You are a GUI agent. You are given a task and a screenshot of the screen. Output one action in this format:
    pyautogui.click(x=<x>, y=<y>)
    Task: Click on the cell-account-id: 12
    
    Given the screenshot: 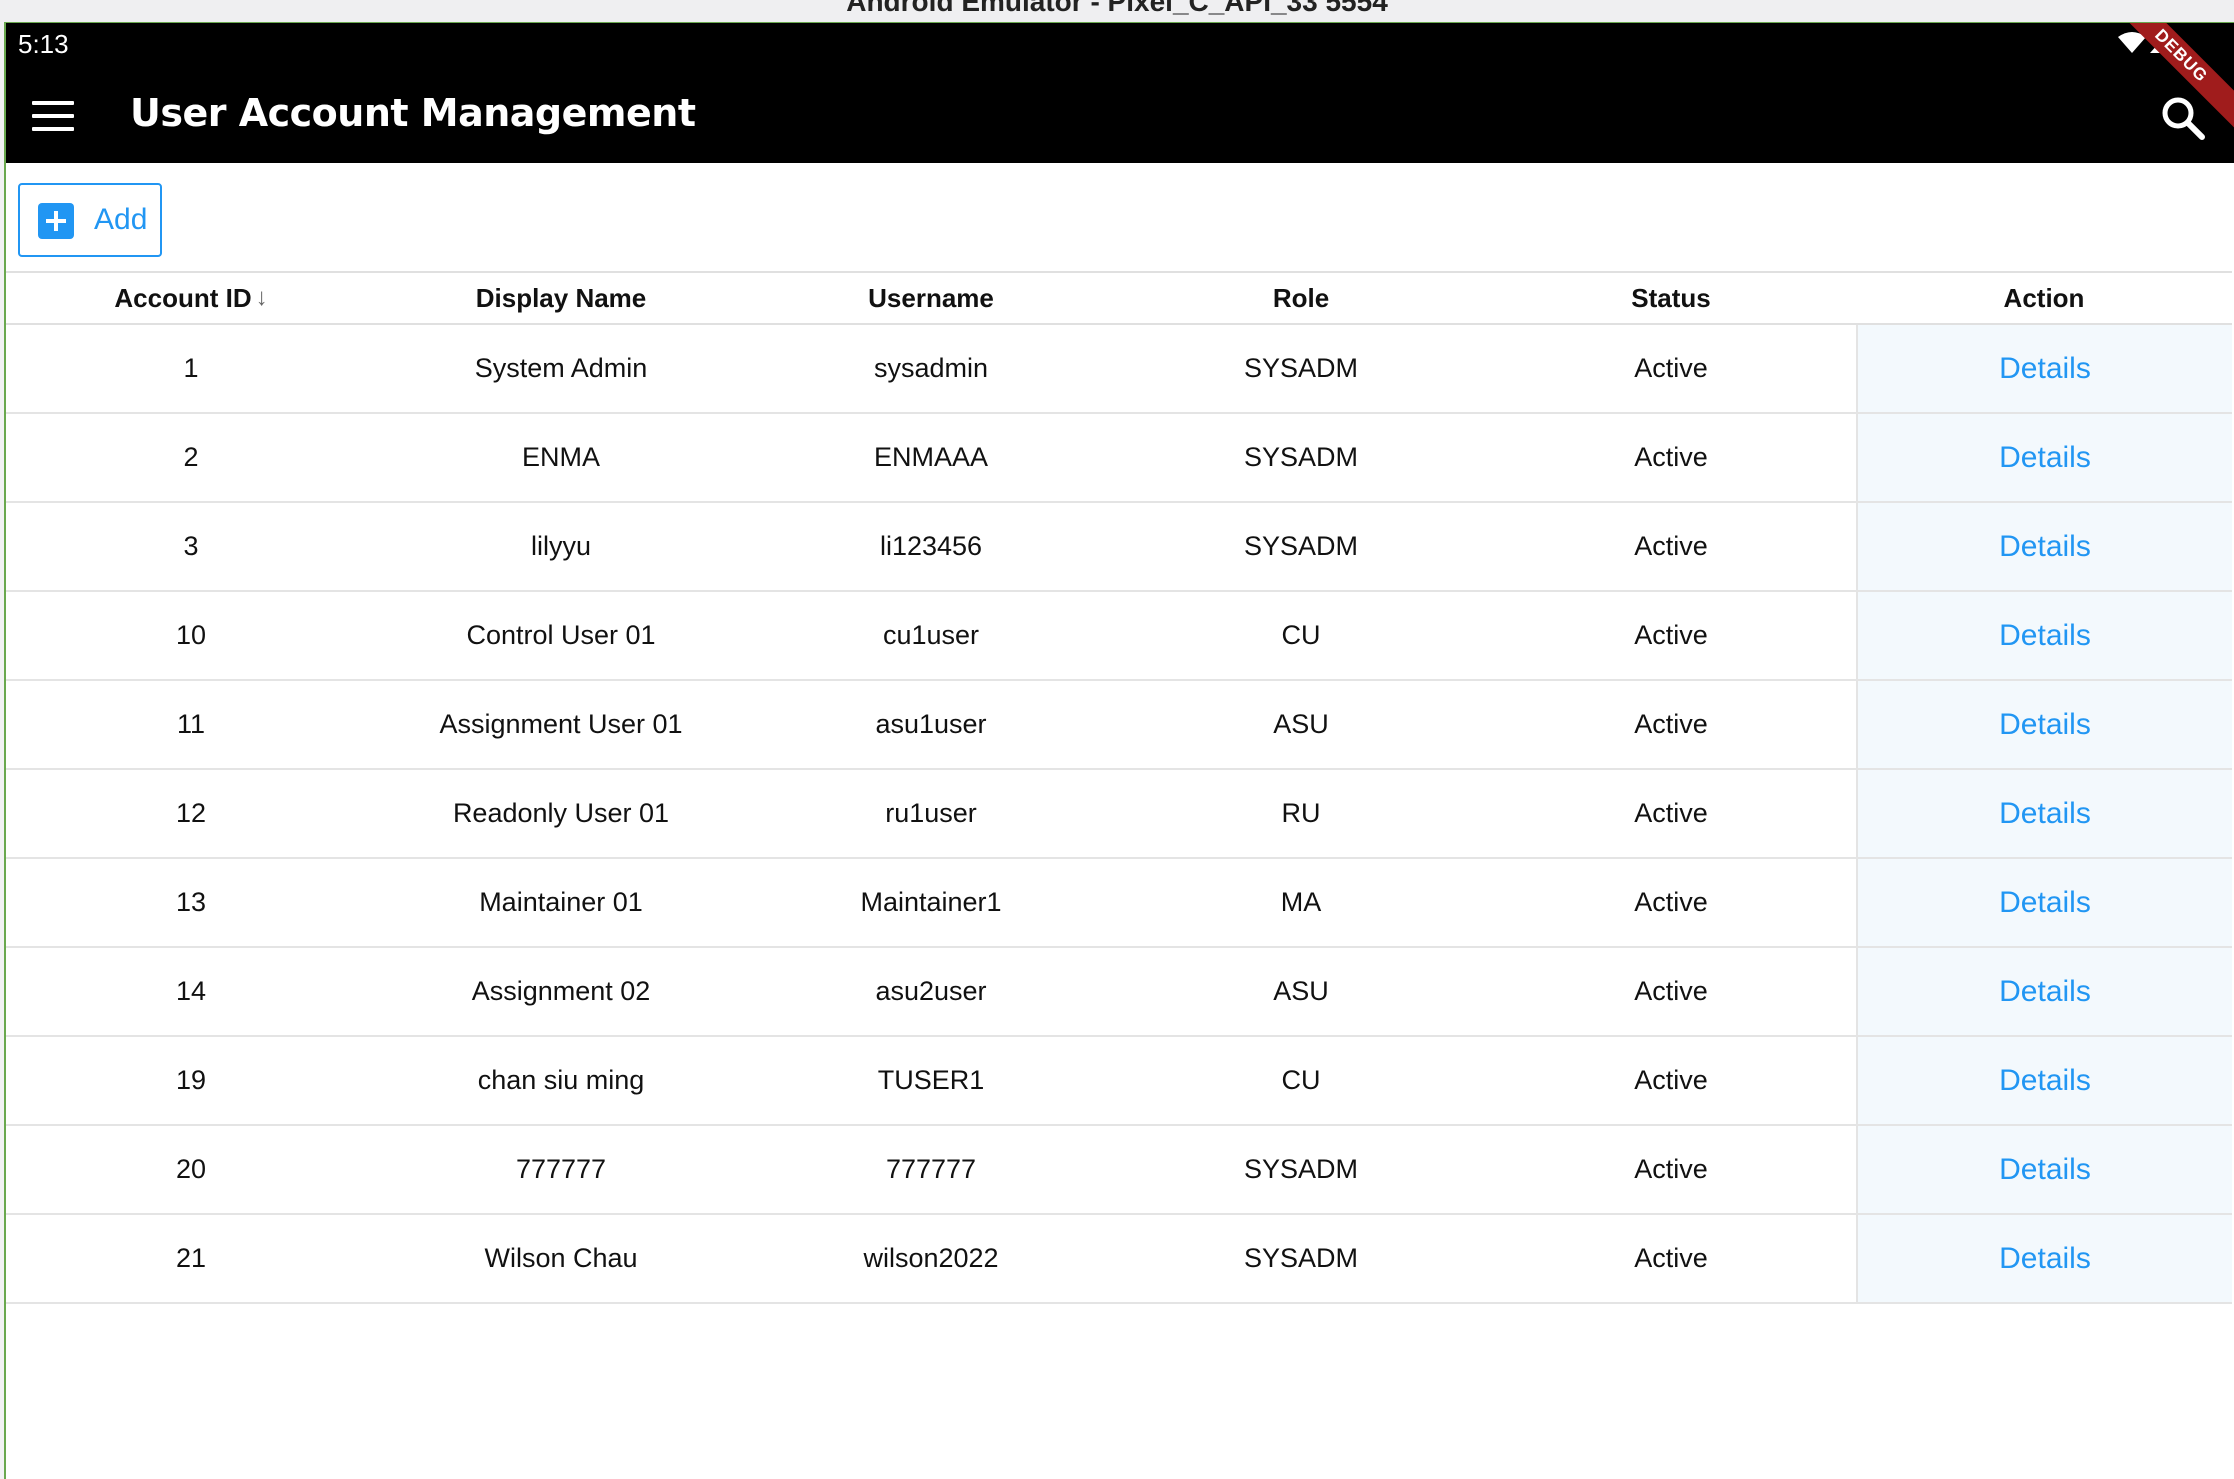 What is the action you would take?
    pyautogui.click(x=191, y=813)
    